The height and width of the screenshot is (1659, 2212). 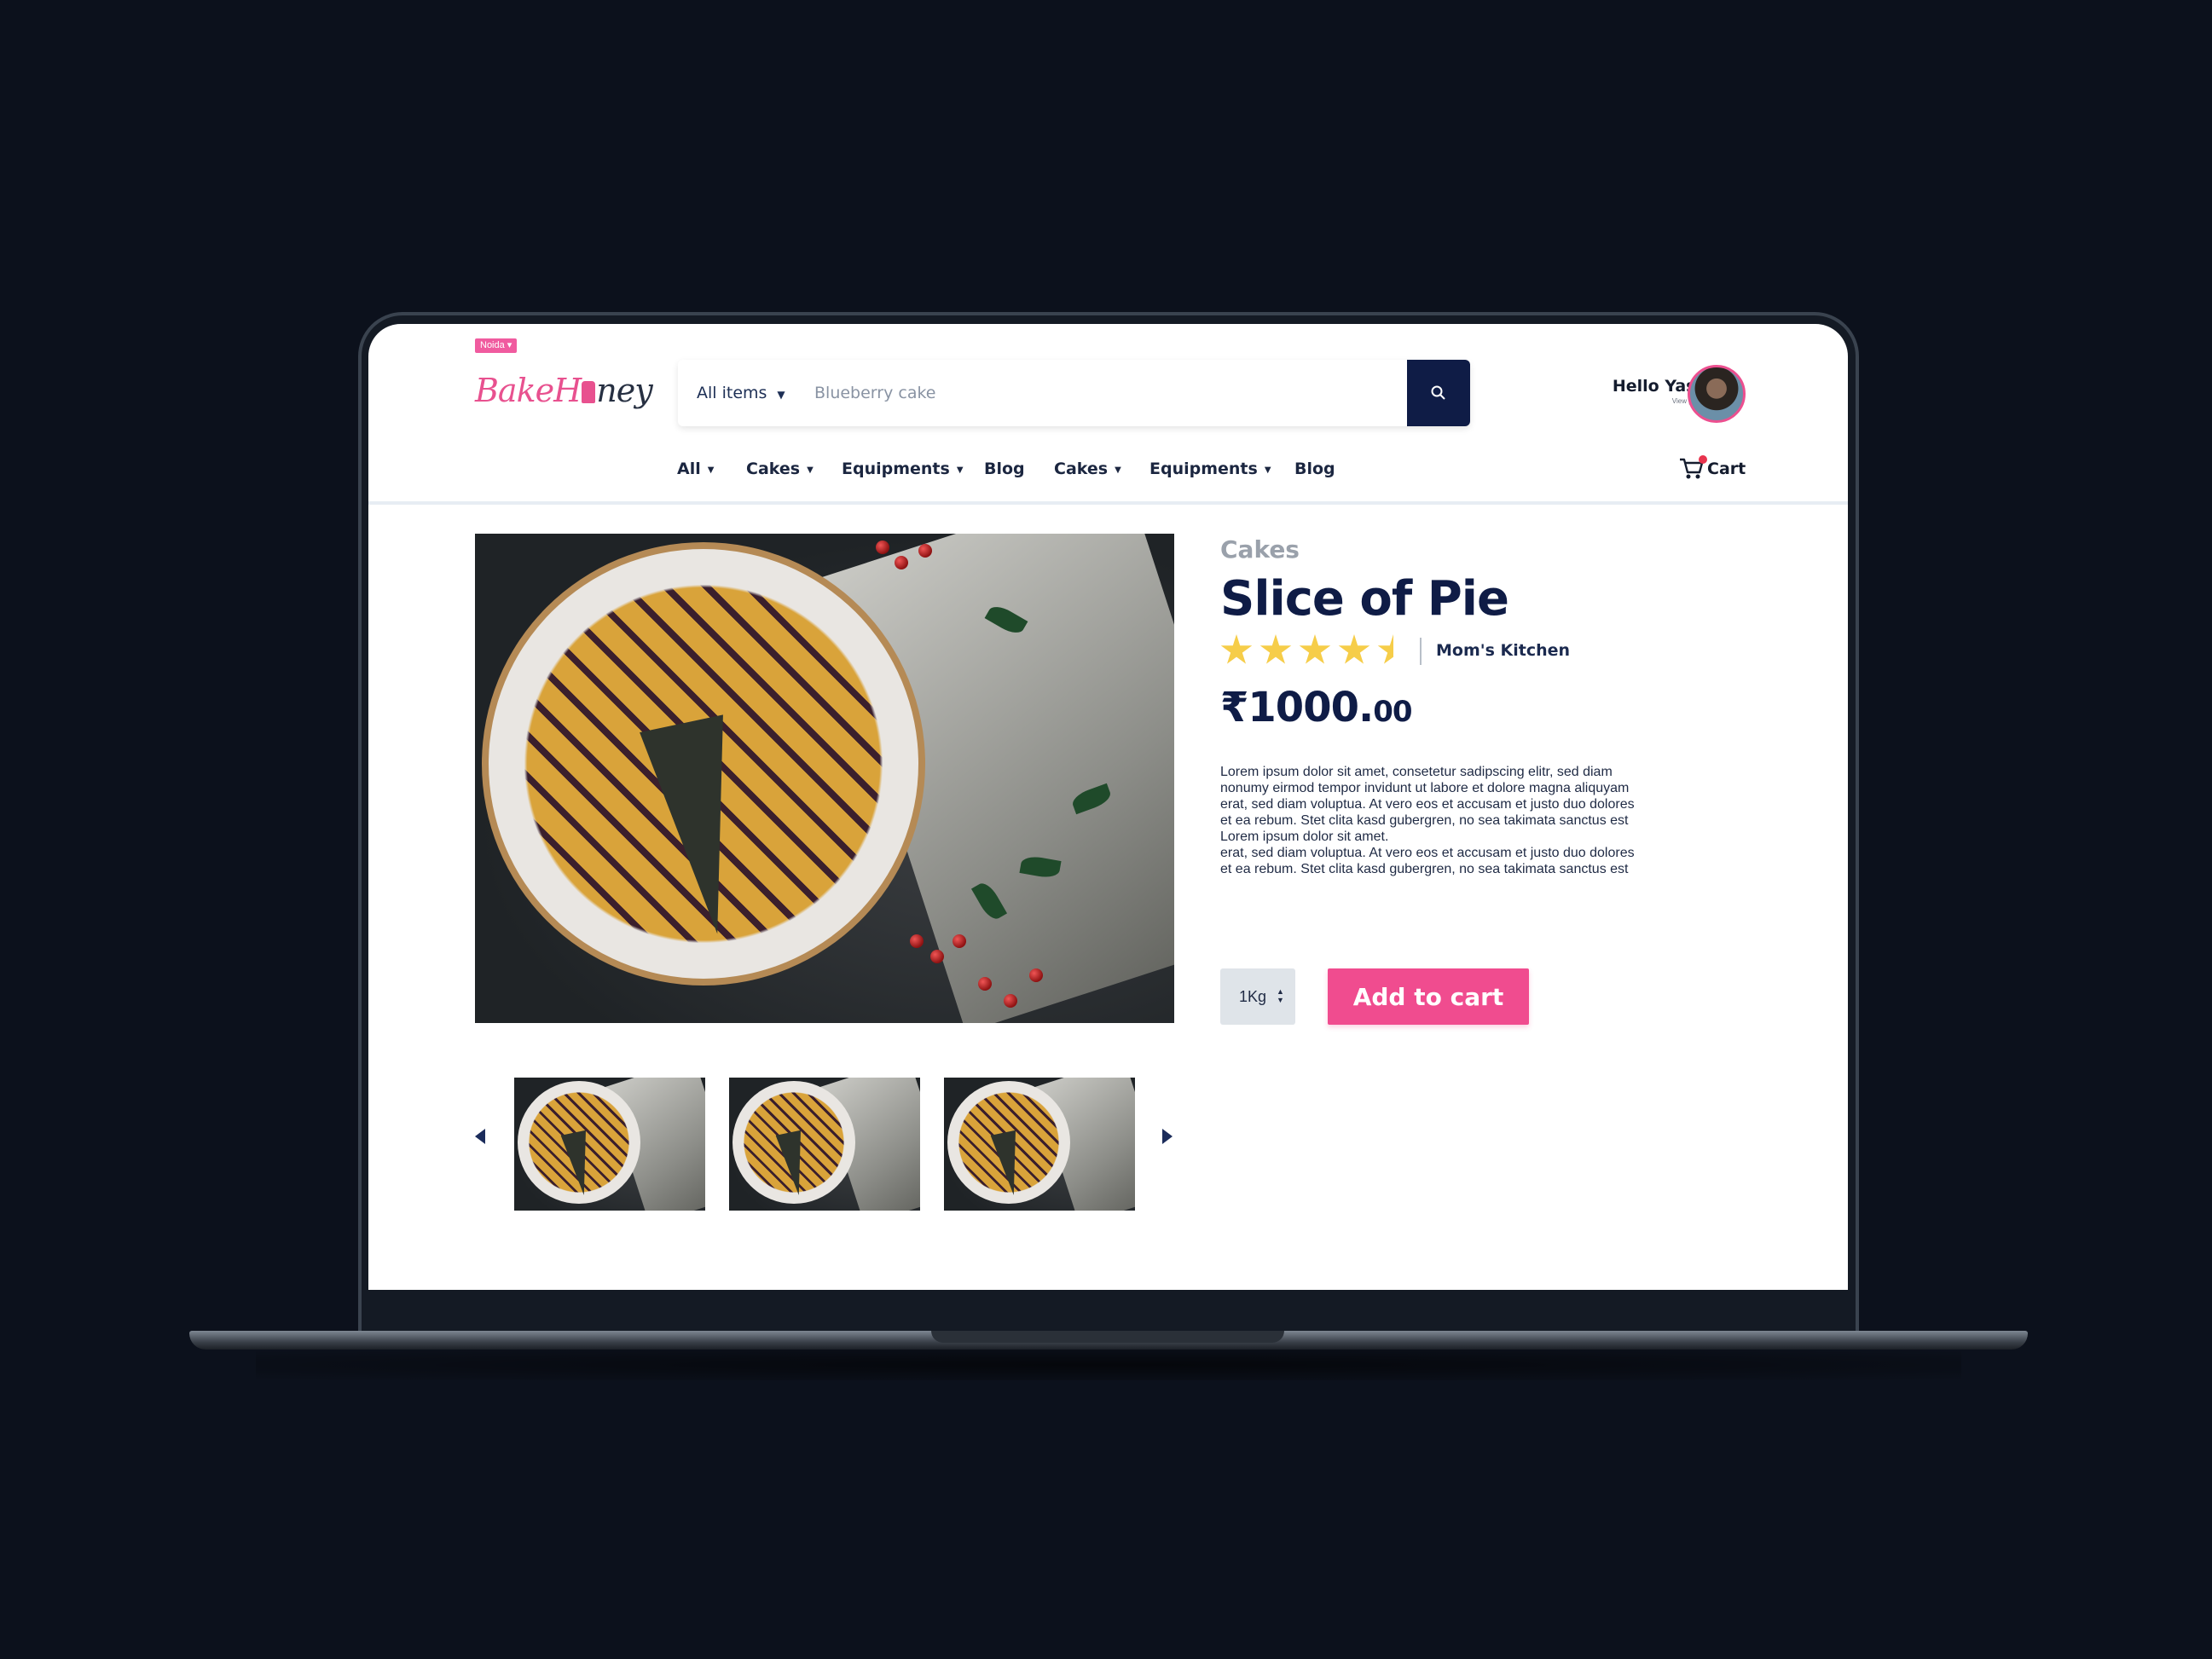 I want to click on nav-item-equipments-2: Equipments ▼, so click(x=1210, y=469).